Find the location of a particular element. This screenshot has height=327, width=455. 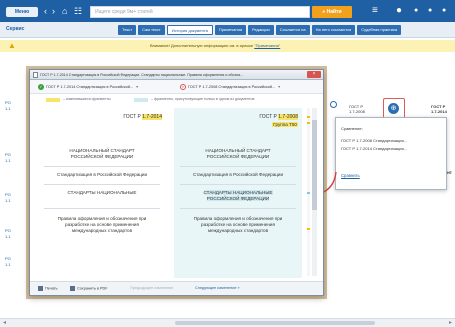

menu-button: Меню is located at coordinates (22, 12).